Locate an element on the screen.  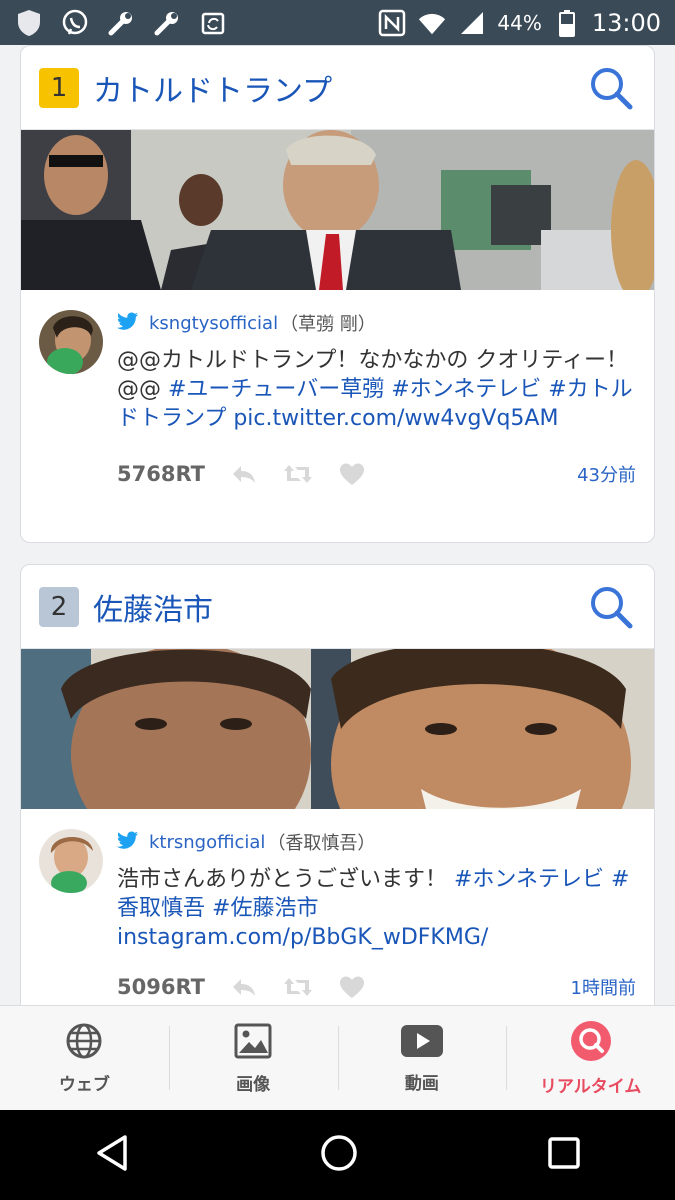
recents-icon is located at coordinates (564, 1155).